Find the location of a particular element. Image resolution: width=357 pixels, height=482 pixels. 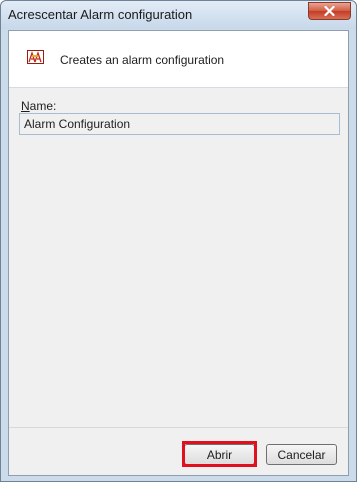

header-description: Creates an alarm configuration is located at coordinates (142, 60).